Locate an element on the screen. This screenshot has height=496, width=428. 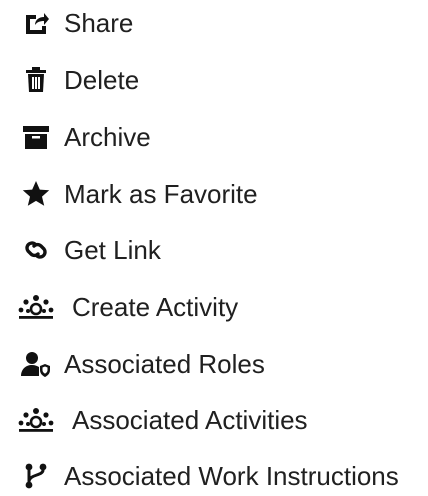
menu-item-label: Mark as Favorite is located at coordinates (161, 194).